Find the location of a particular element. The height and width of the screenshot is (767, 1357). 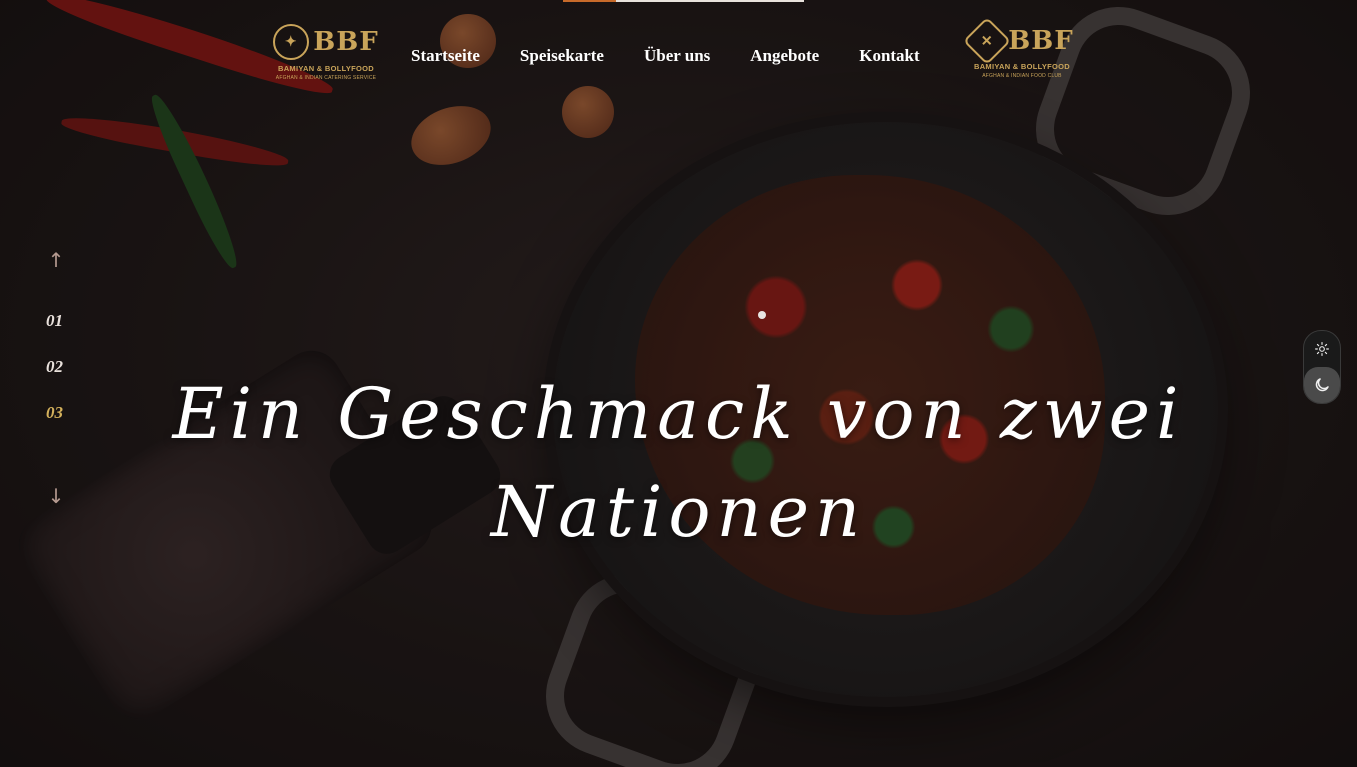

light-theme-button is located at coordinates (1322, 349).